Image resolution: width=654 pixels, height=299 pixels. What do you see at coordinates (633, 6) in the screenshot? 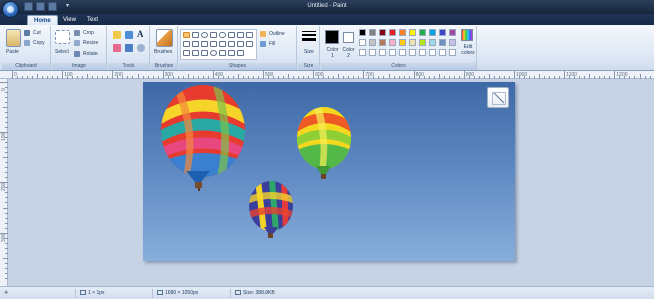
I see `maximize-button` at bounding box center [633, 6].